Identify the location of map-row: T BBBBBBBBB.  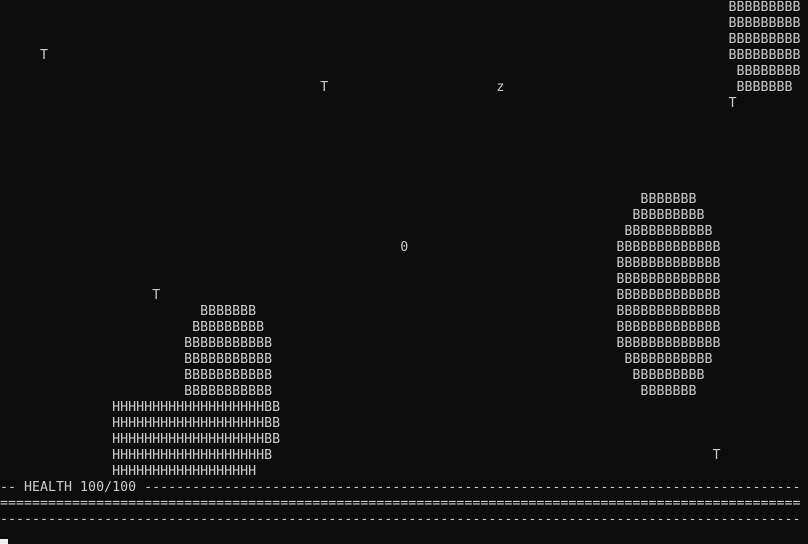
(400, 55).